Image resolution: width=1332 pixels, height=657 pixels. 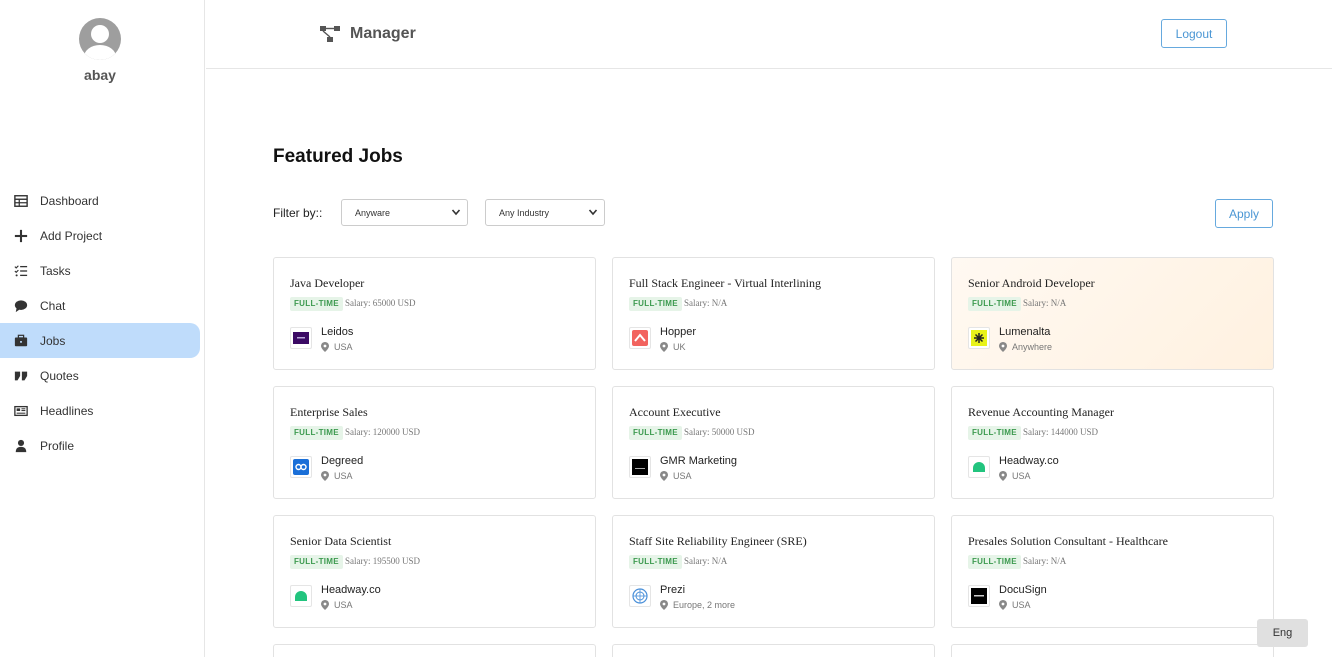 What do you see at coordinates (704, 605) in the screenshot?
I see `job-location-text: Europe, 2 more` at bounding box center [704, 605].